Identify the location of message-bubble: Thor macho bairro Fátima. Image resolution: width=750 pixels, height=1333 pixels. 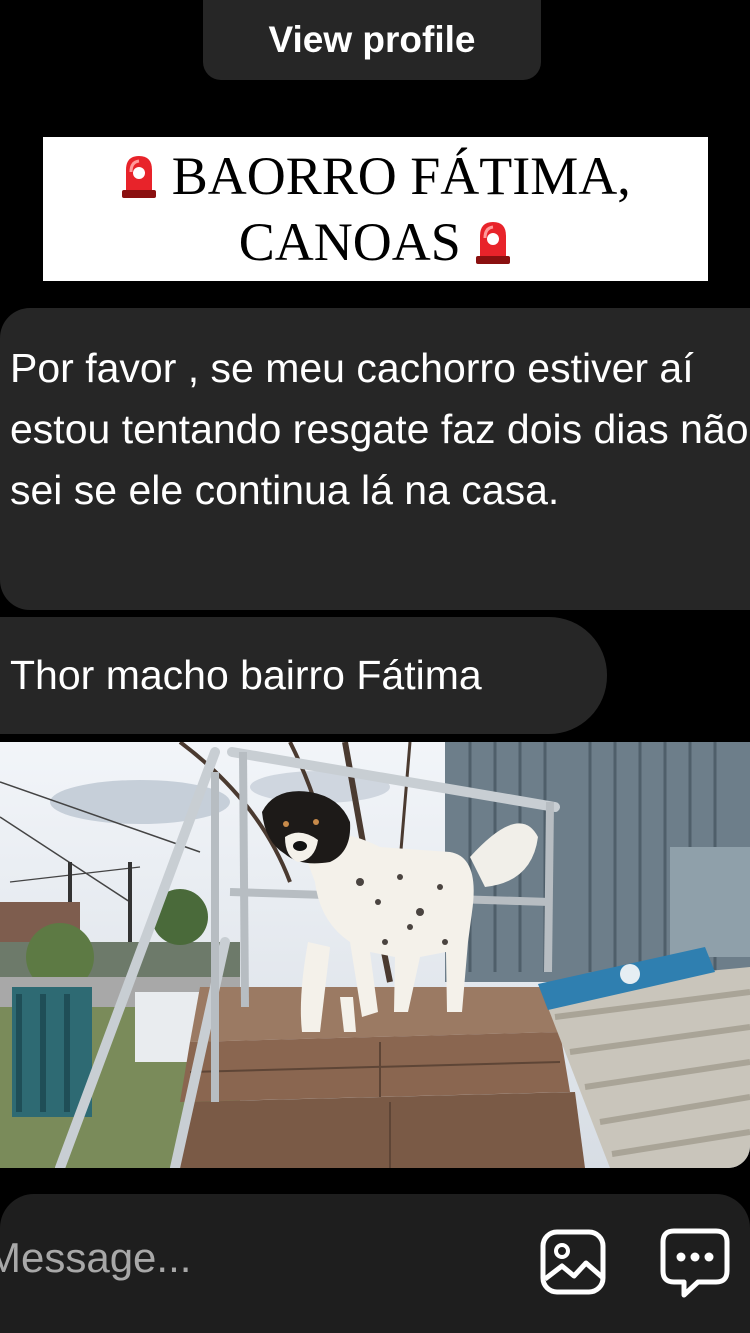
(303, 675).